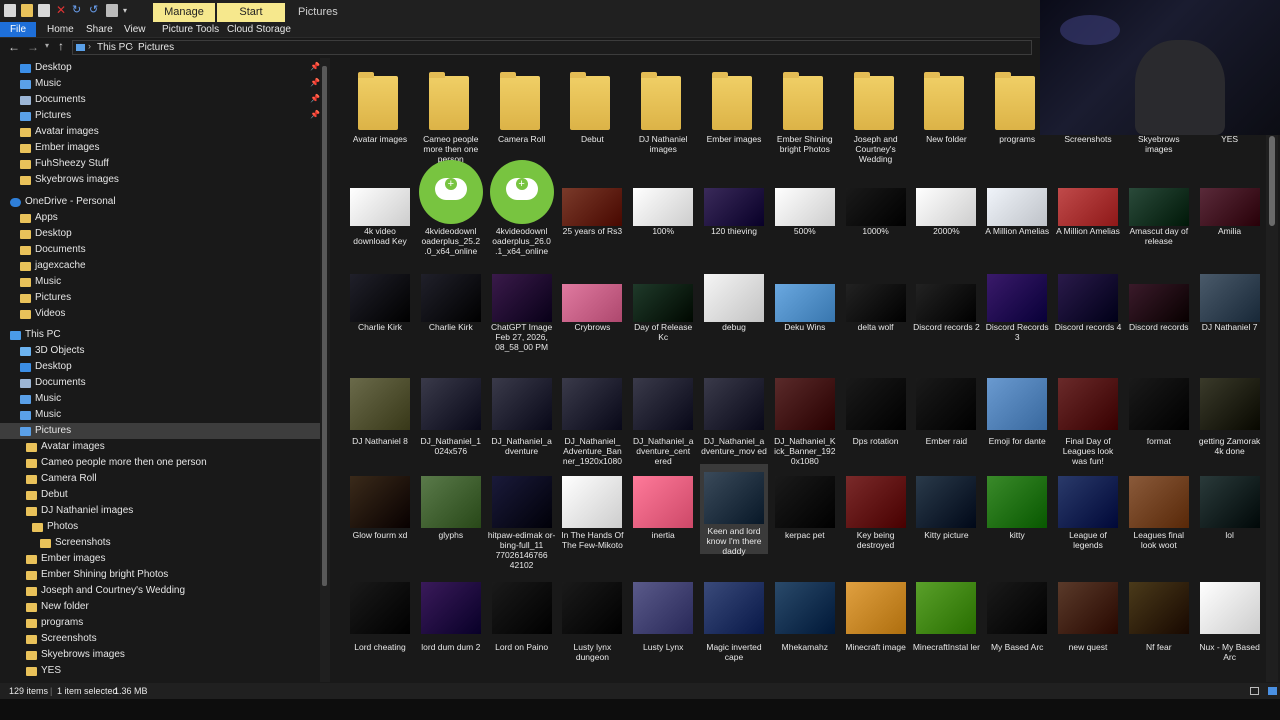 This screenshot has width=1280, height=720. I want to click on nav-item: New folder, so click(57, 607).